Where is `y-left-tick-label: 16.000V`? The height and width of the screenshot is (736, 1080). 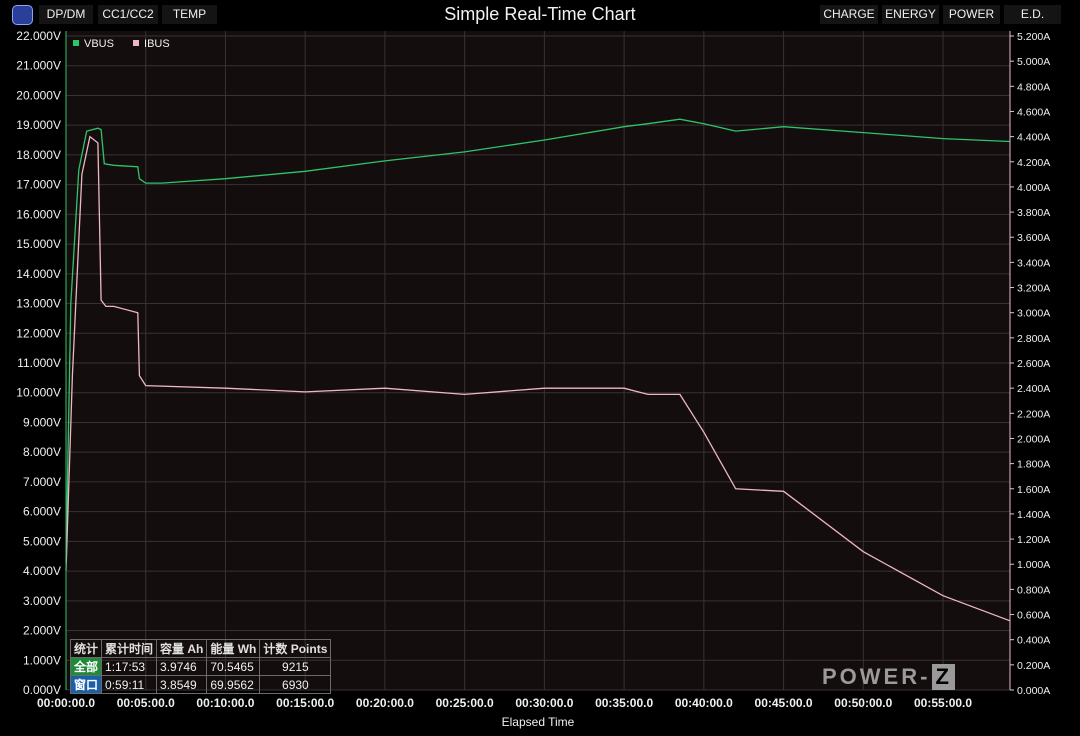
y-left-tick-label: 16.000V is located at coordinates (38, 214).